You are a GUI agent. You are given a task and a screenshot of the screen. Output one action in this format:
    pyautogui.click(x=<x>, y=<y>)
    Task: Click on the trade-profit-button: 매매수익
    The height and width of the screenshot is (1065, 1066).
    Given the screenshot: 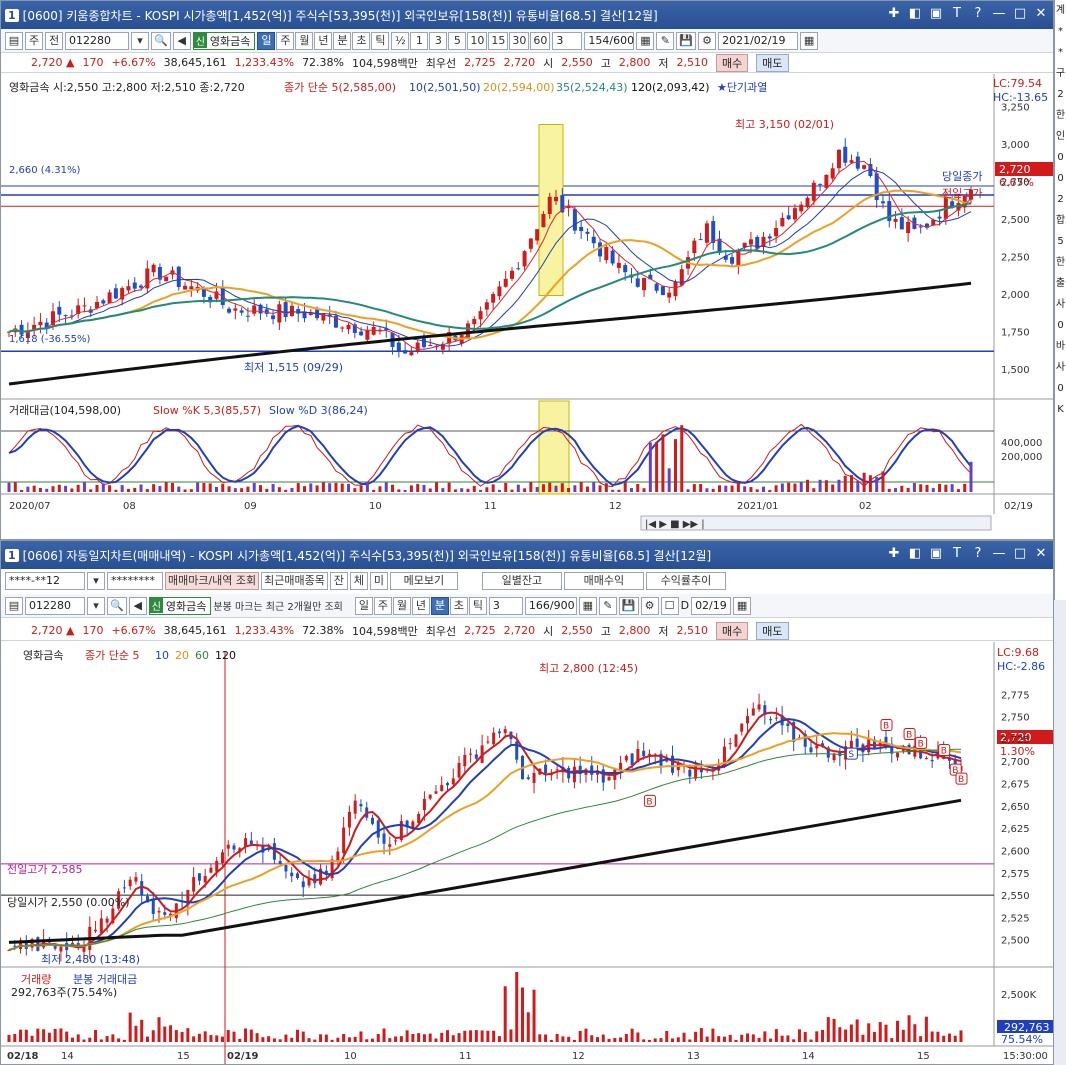 What is the action you would take?
    pyautogui.click(x=603, y=581)
    